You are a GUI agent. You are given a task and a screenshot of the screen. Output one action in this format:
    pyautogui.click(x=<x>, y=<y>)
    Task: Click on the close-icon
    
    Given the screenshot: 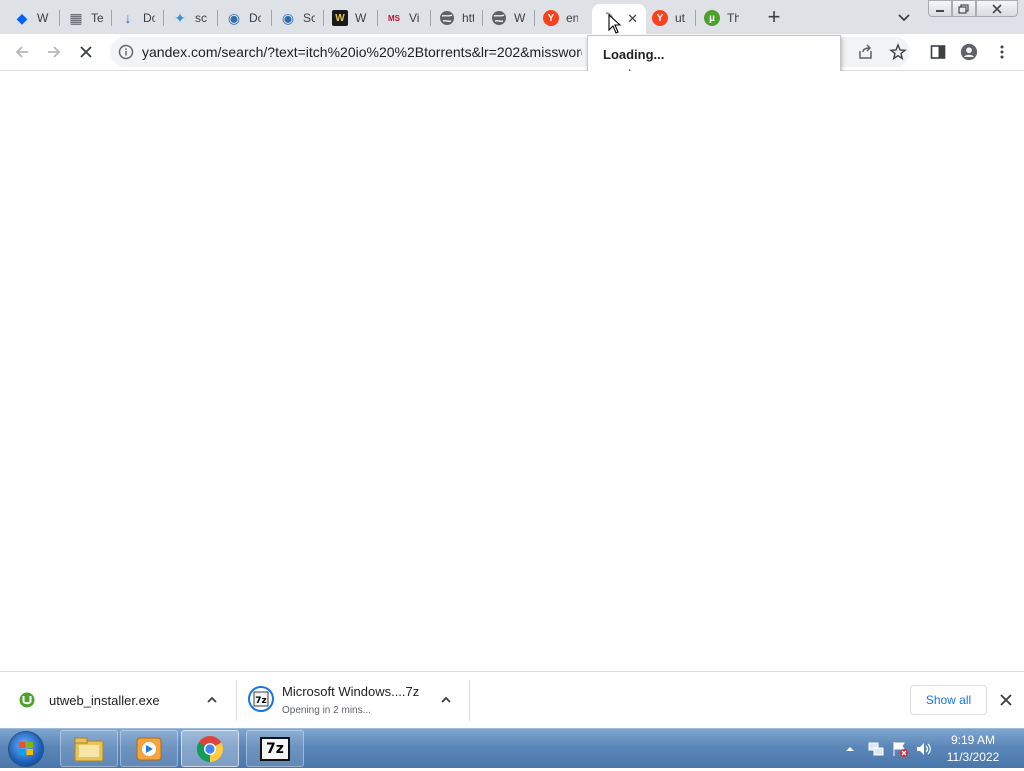 What is the action you would take?
    pyautogui.click(x=997, y=8)
    